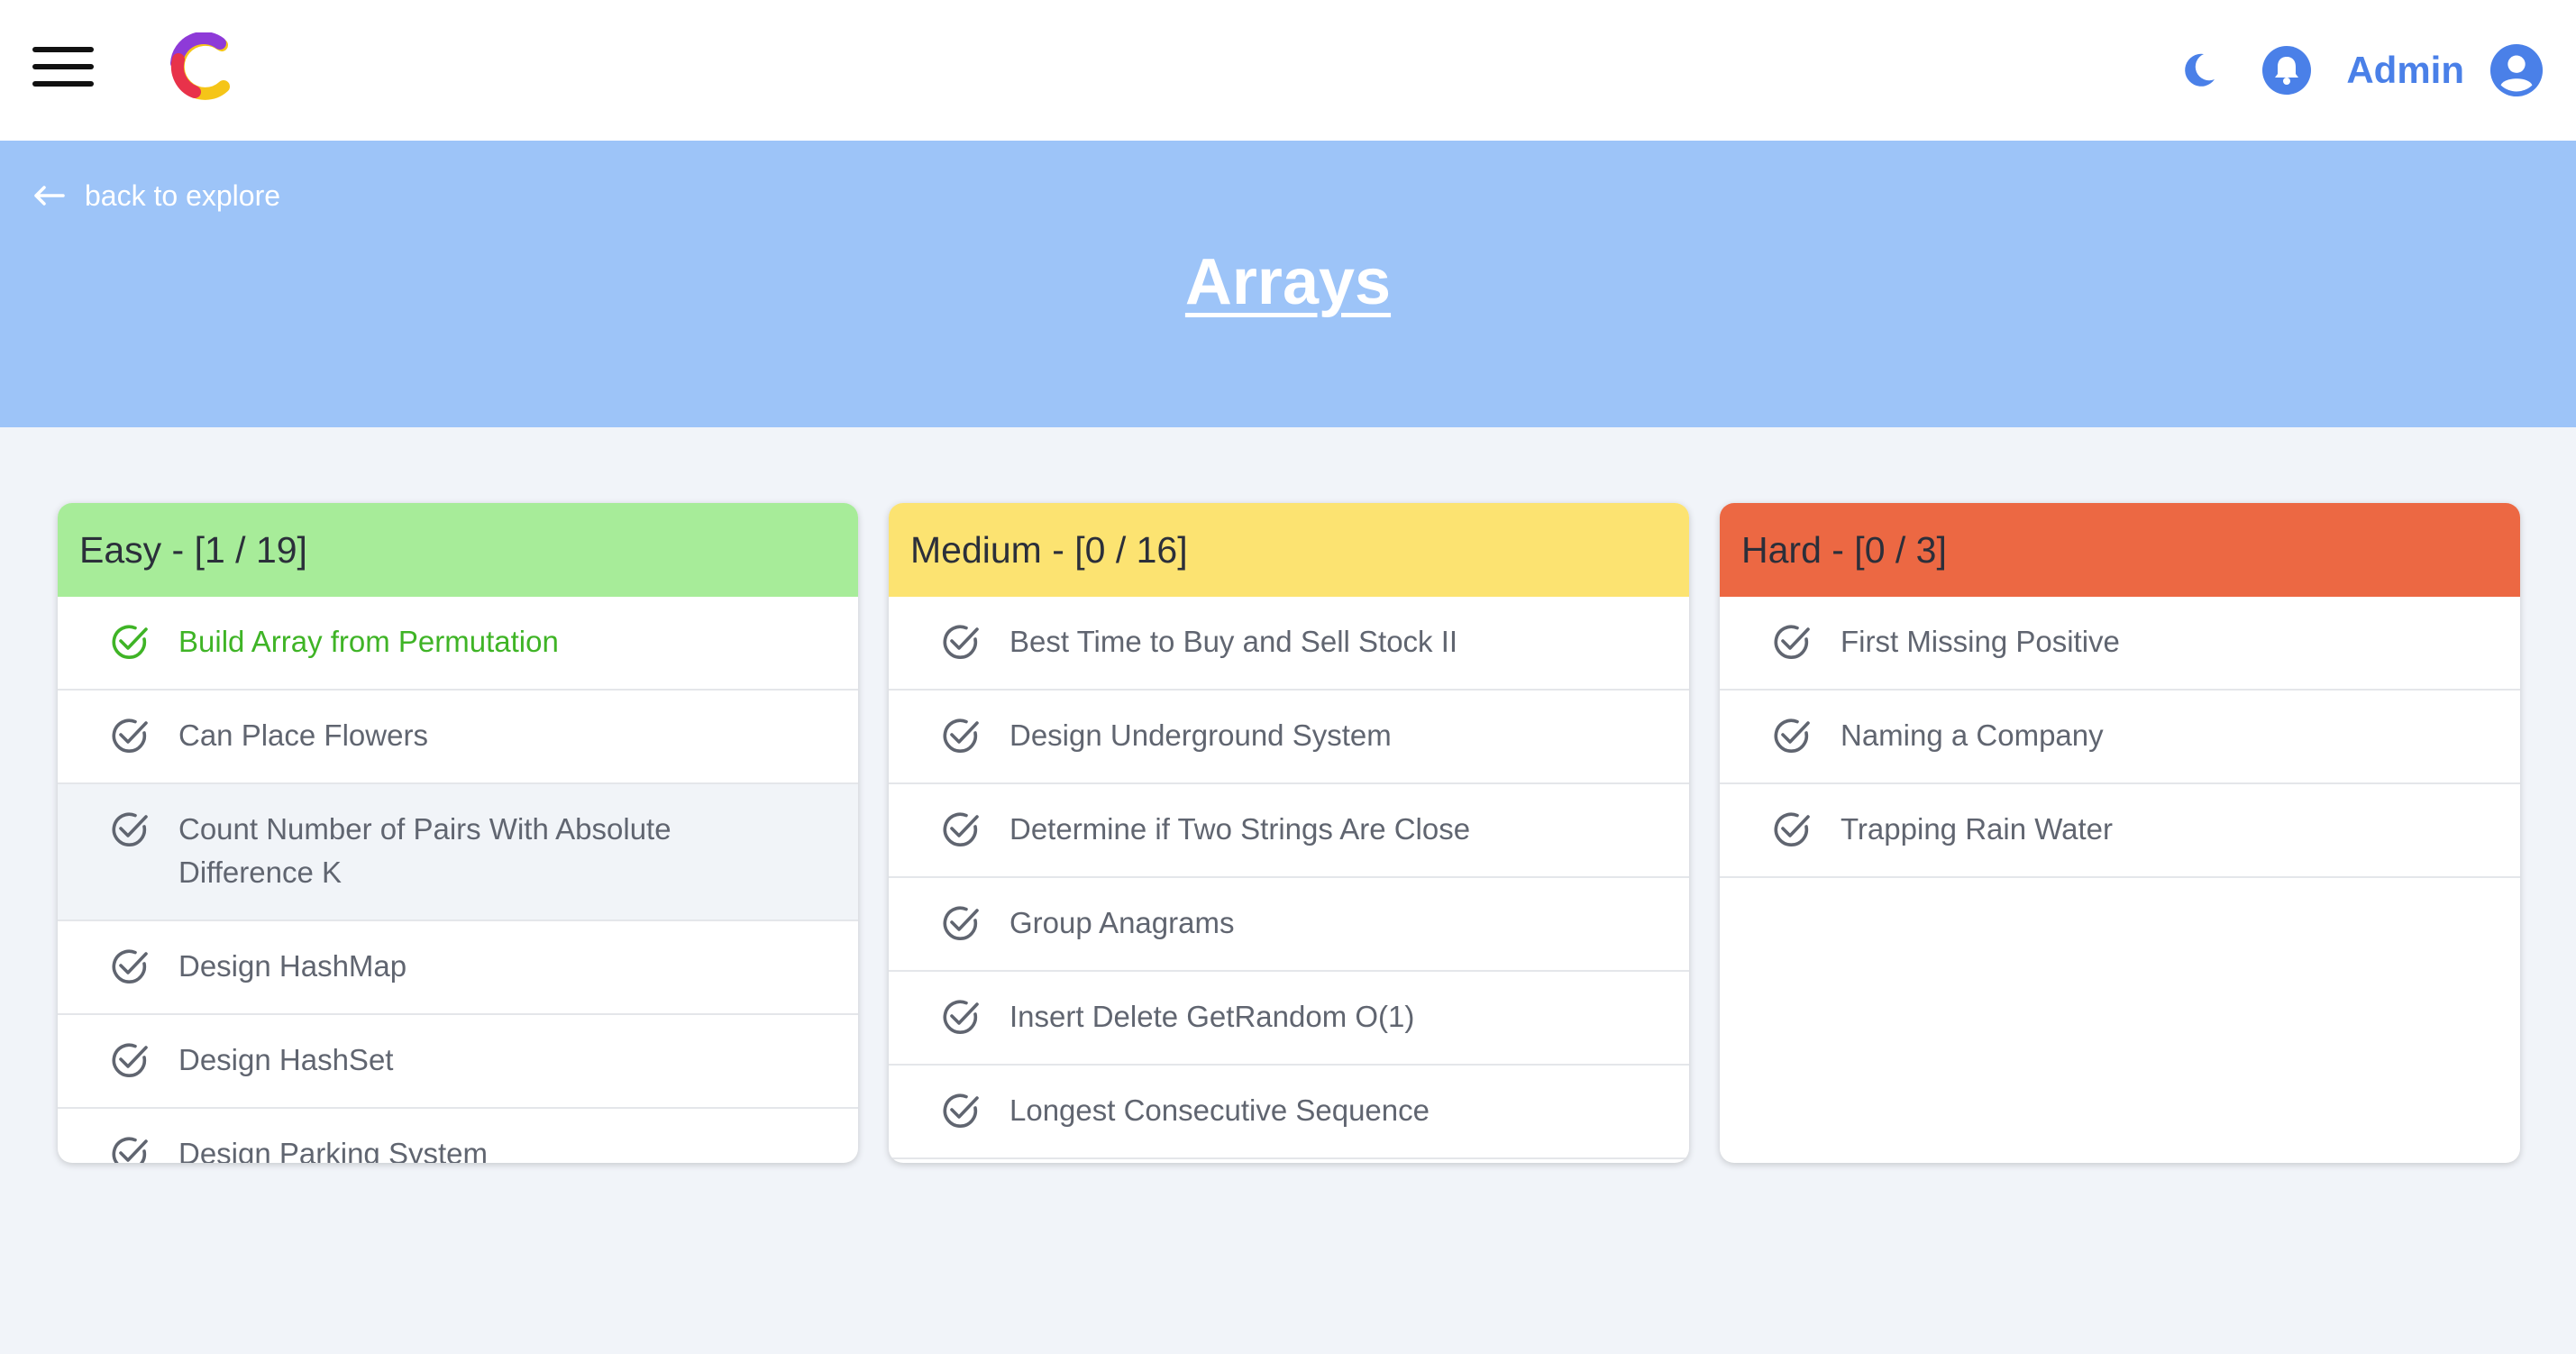  Describe the element at coordinates (1972, 735) in the screenshot. I see `problem-title: Naming a Company` at that location.